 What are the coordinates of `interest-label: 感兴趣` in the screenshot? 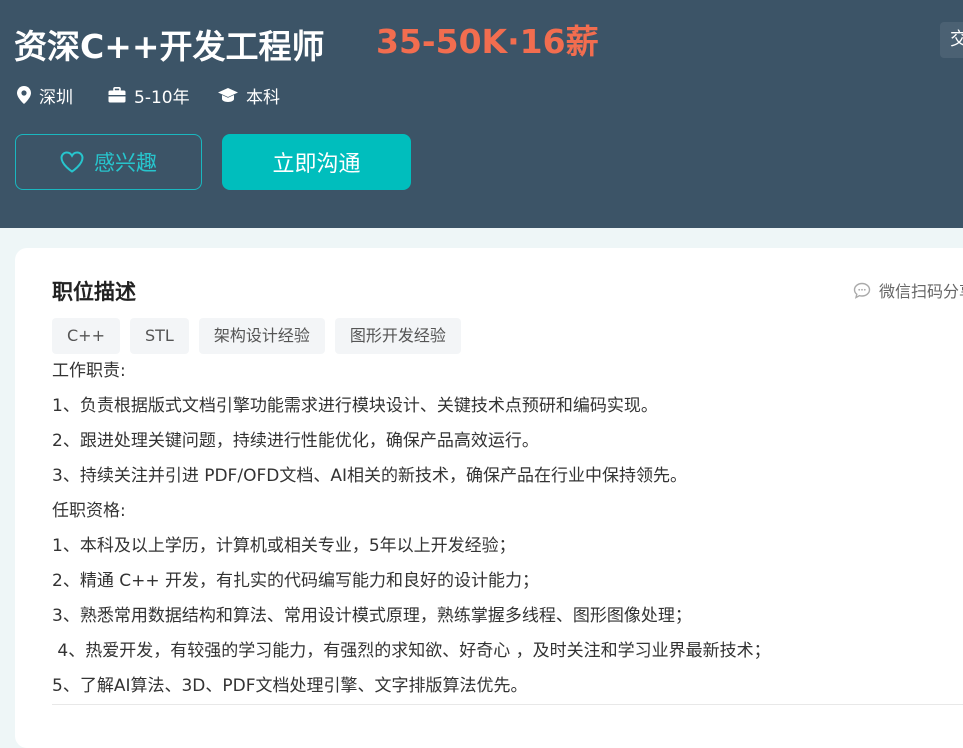 It's located at (125, 163).